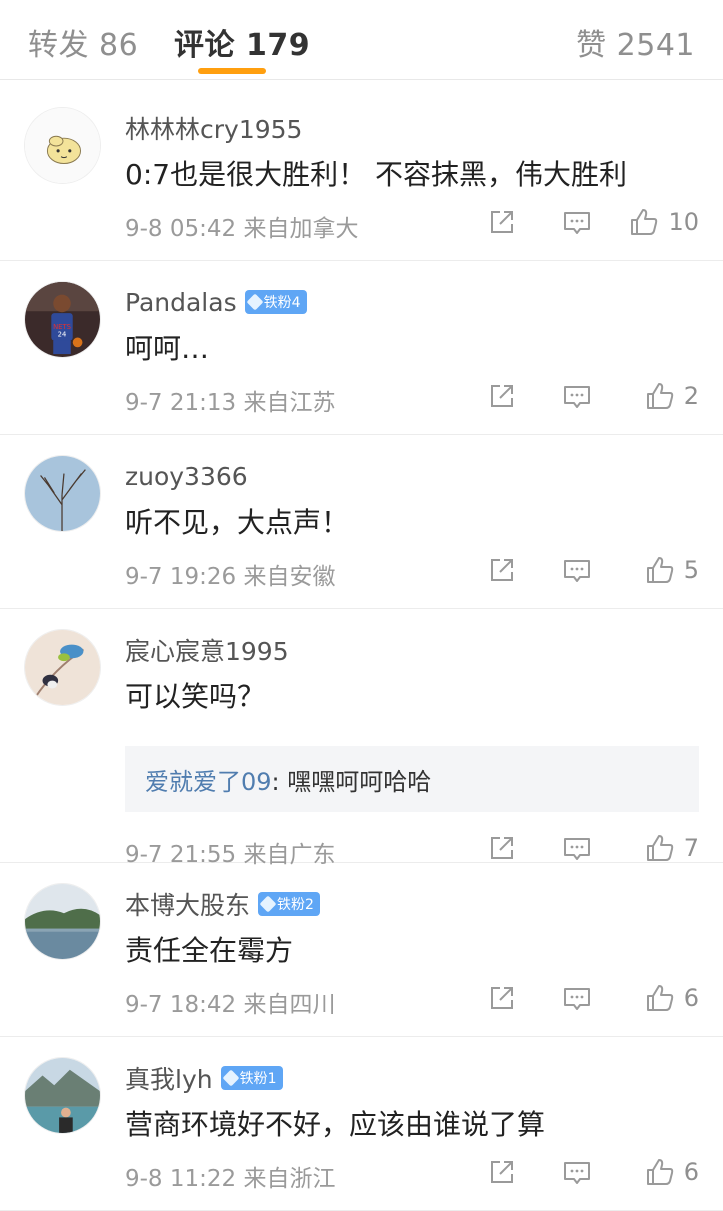 This screenshot has height=1211, width=723. Describe the element at coordinates (301, 229) in the screenshot. I see `comment-location: 来自加拿大` at that location.